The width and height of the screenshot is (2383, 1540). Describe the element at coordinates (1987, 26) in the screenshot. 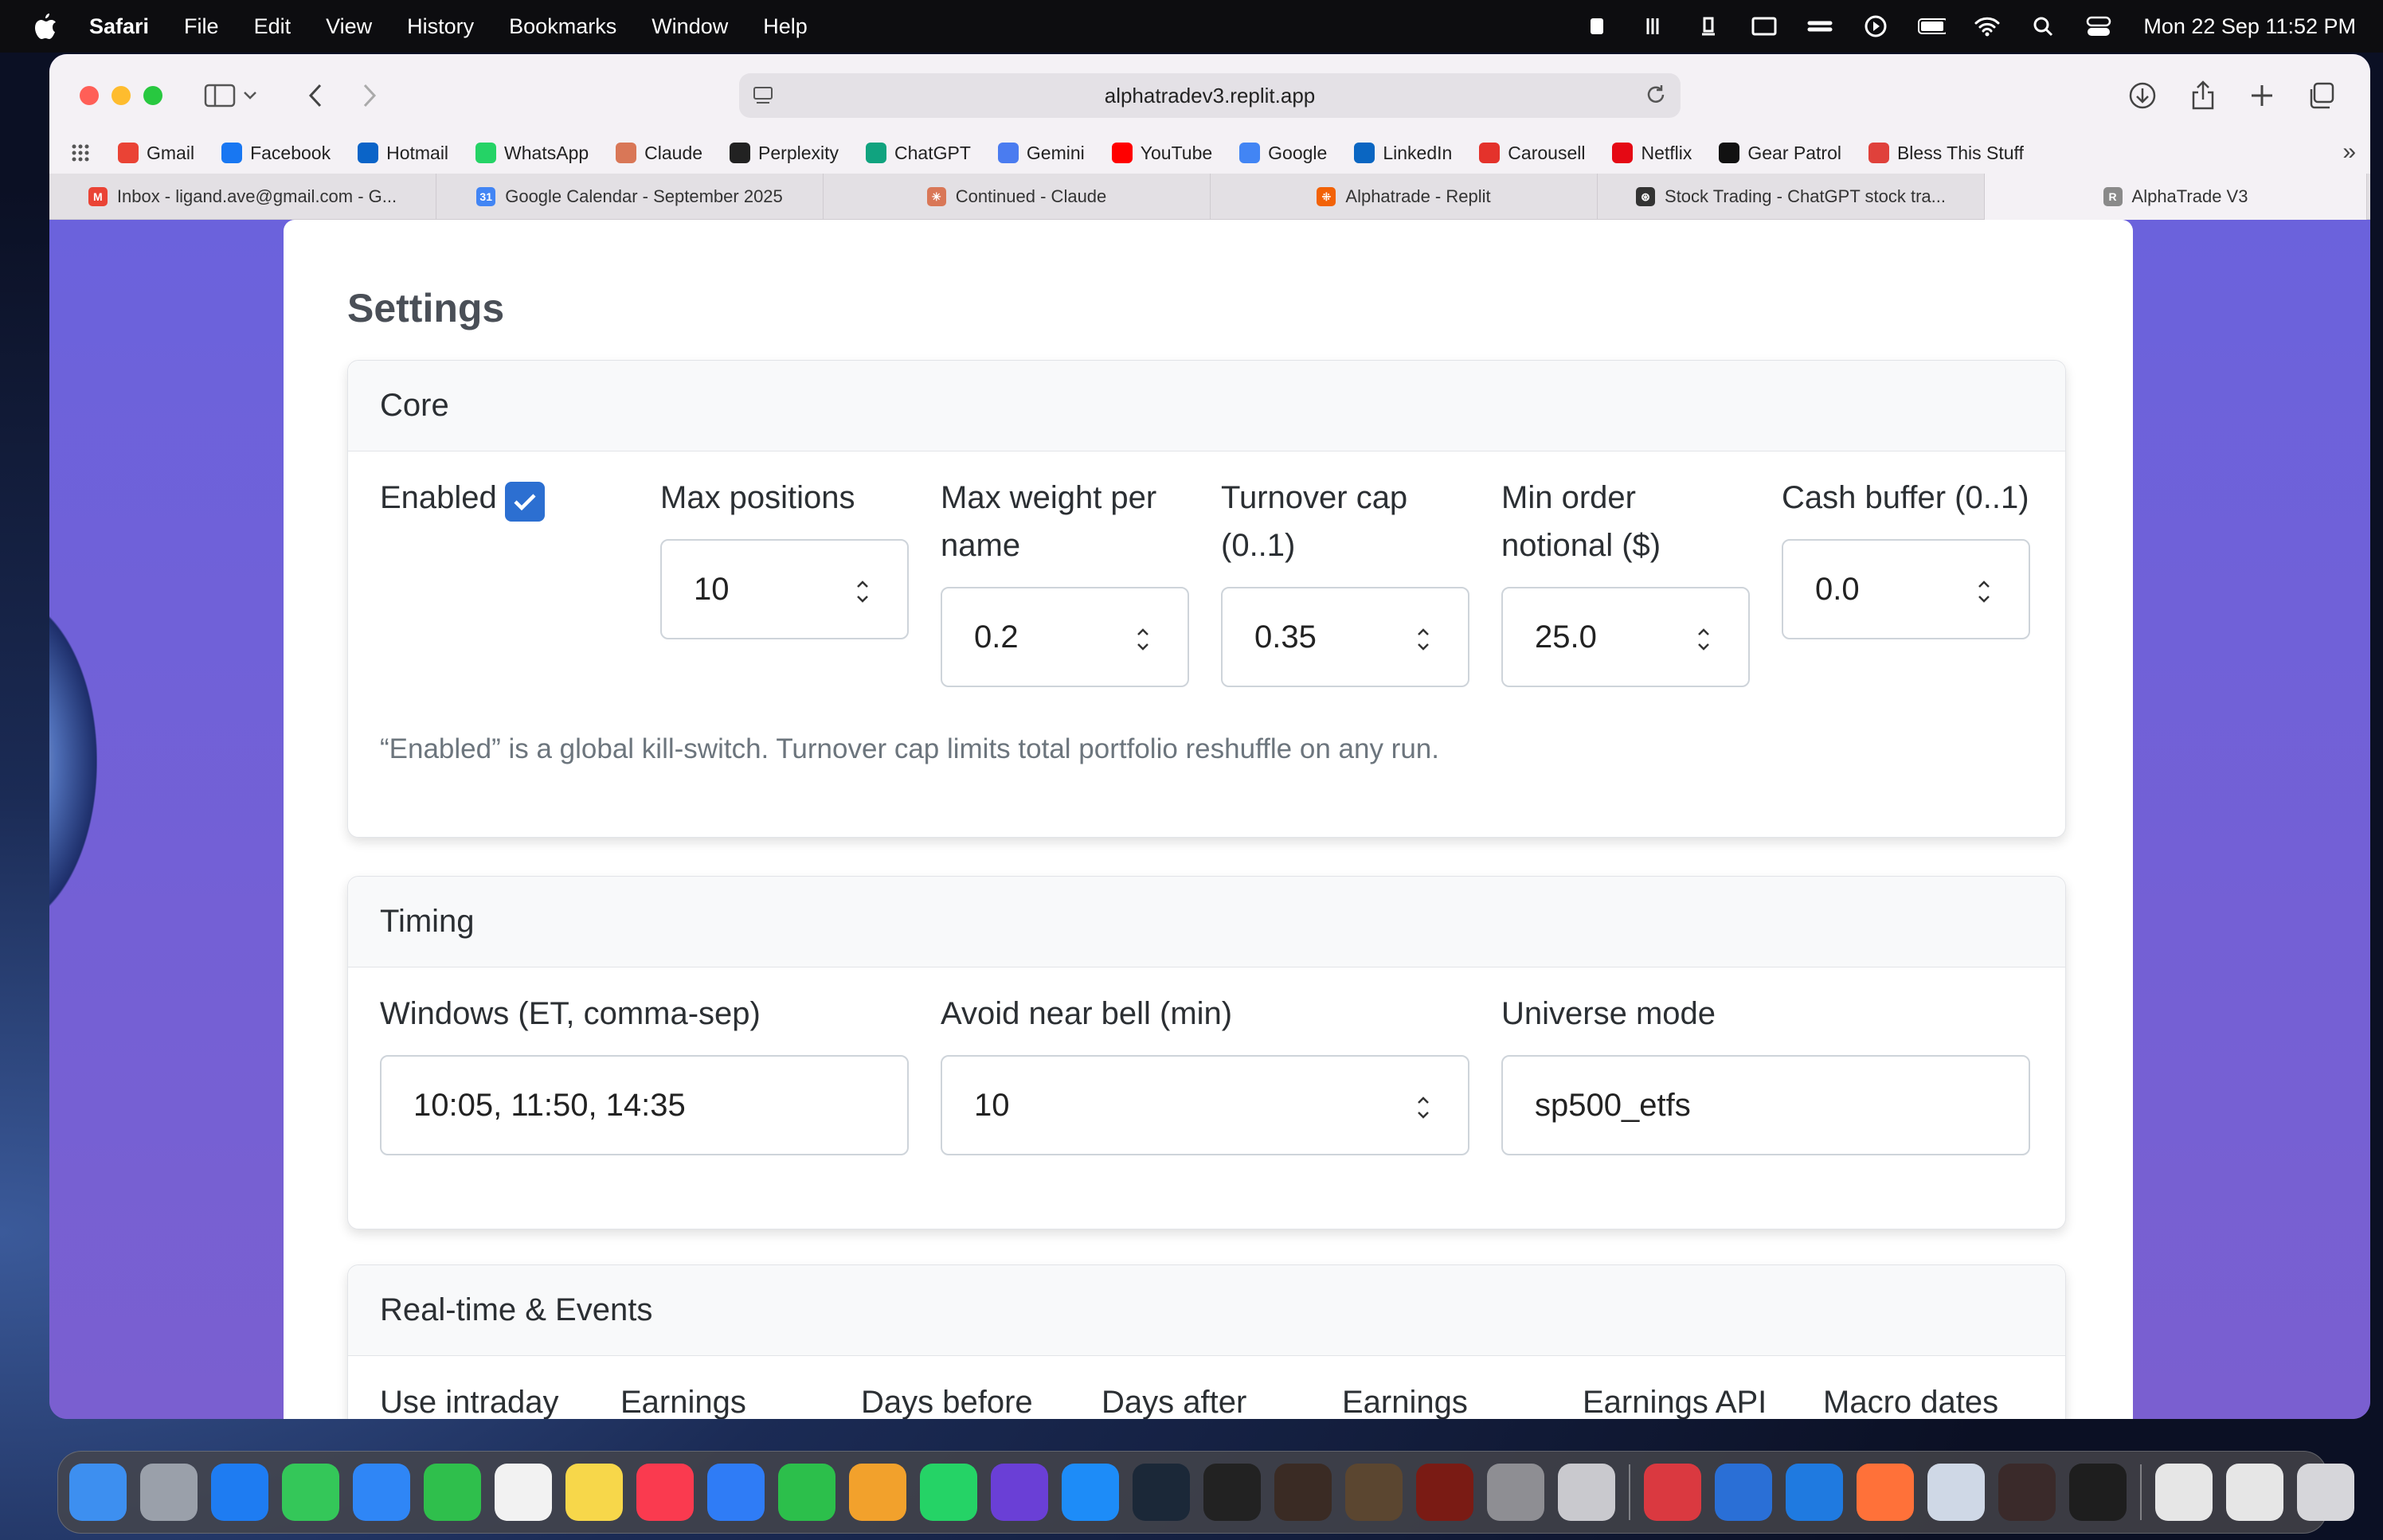

I see `wifi-icon` at that location.